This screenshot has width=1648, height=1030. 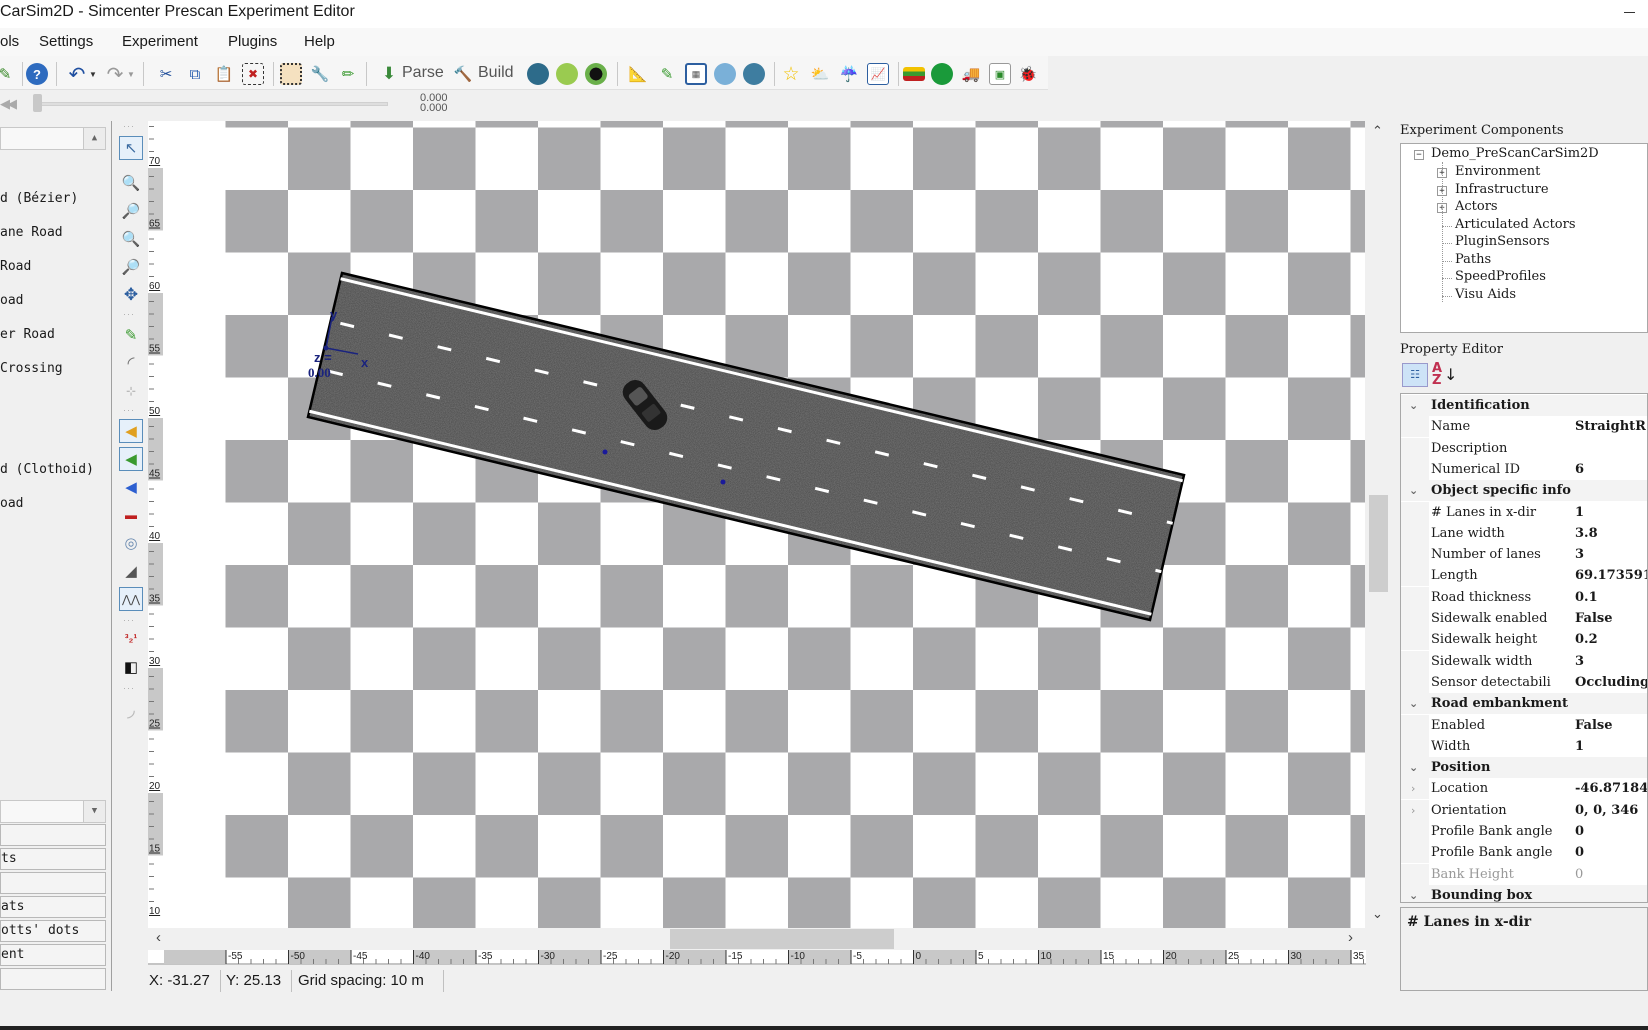 I want to click on light-icon: ▬, so click(x=131, y=515).